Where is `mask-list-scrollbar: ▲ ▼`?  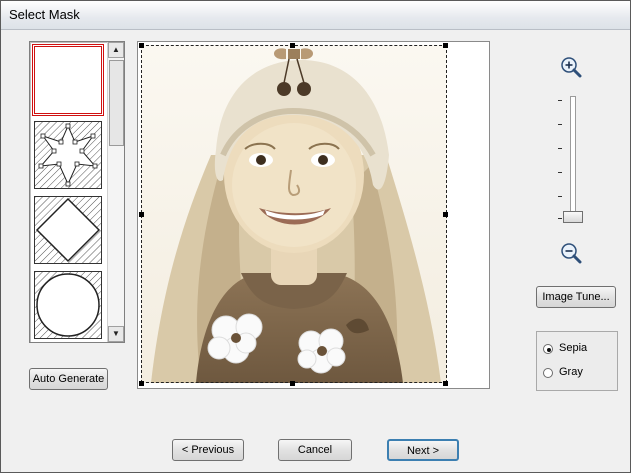
mask-list-scrollbar: ▲ ▼ is located at coordinates (115, 192).